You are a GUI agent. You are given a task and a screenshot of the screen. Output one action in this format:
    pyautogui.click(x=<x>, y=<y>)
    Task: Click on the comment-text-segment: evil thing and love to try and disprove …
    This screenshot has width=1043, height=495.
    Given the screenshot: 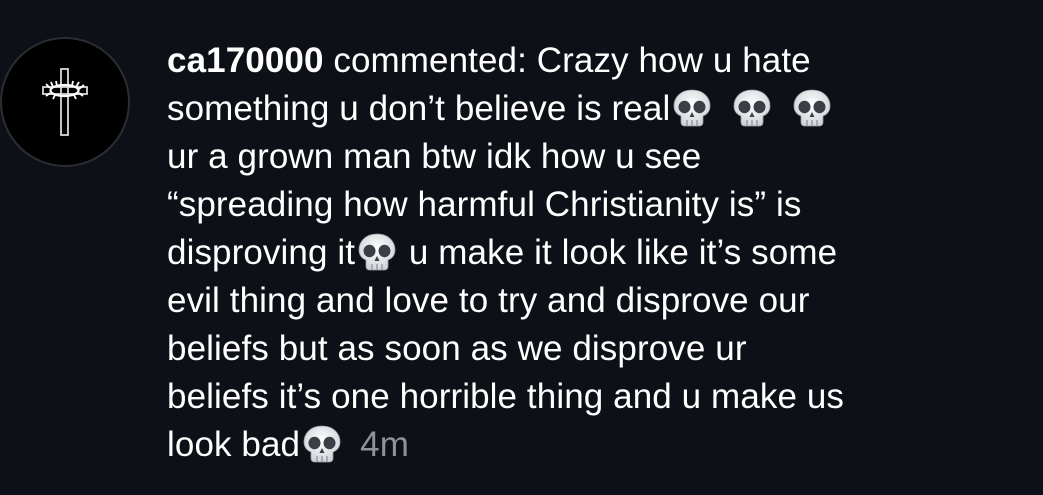 What is the action you would take?
    pyautogui.click(x=488, y=300)
    